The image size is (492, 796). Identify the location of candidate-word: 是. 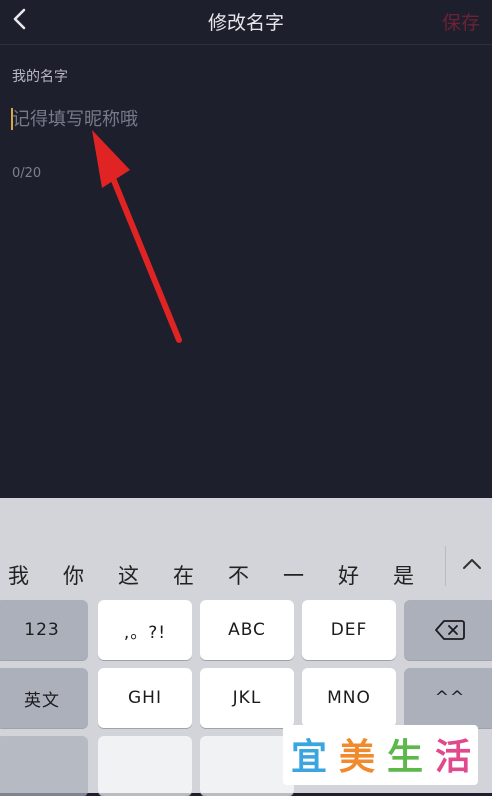
(403, 575).